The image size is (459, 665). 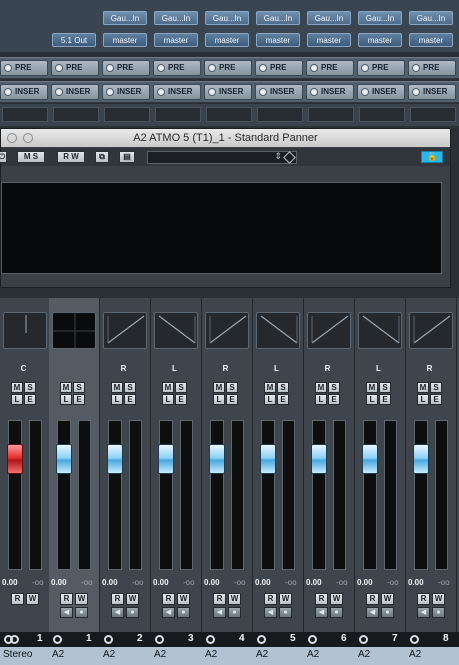 I want to click on channel-strip: C M S L E 0.00 -oo R W, so click(x=25, y=465).